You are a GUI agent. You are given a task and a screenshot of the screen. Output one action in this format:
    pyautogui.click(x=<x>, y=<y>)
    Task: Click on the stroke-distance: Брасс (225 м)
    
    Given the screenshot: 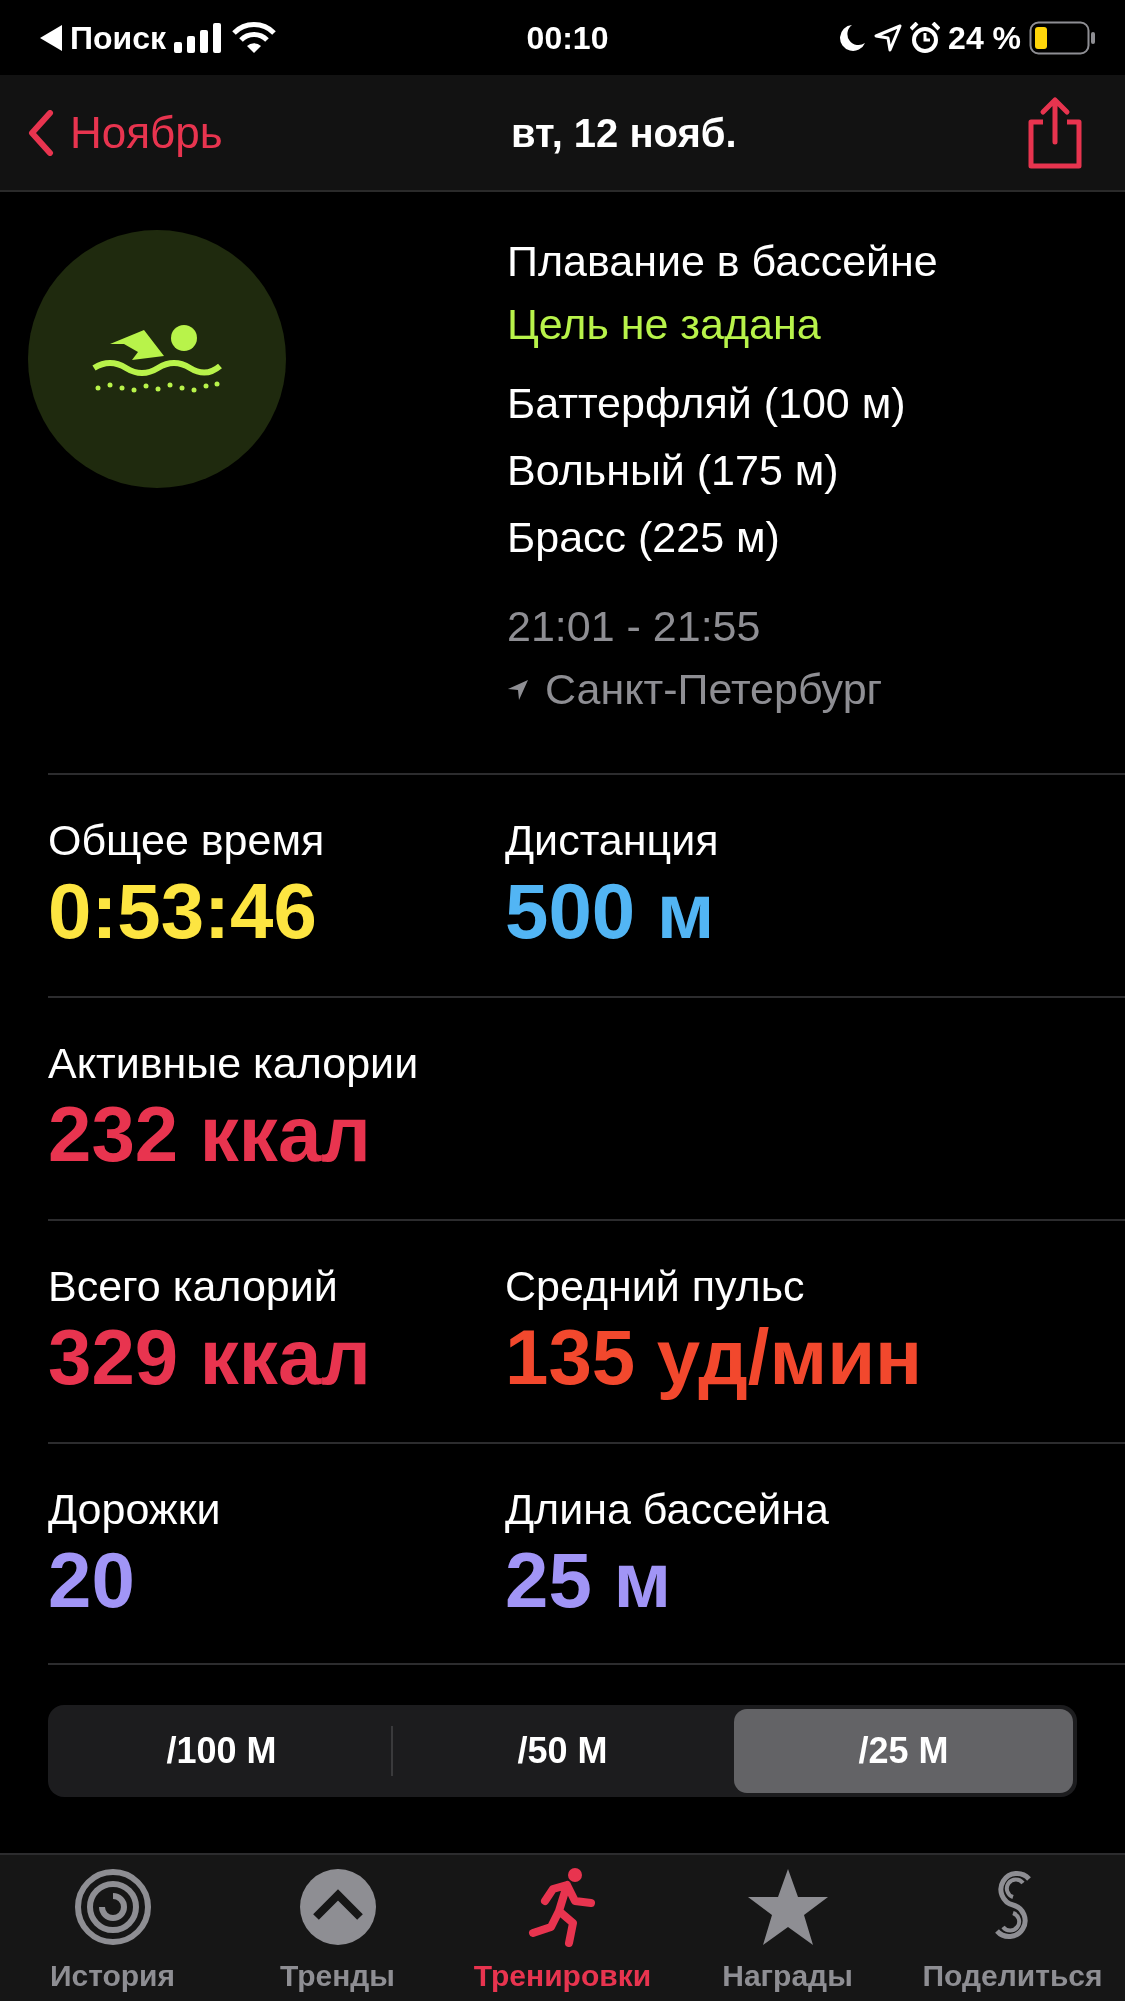 What is the action you would take?
    pyautogui.click(x=644, y=537)
    